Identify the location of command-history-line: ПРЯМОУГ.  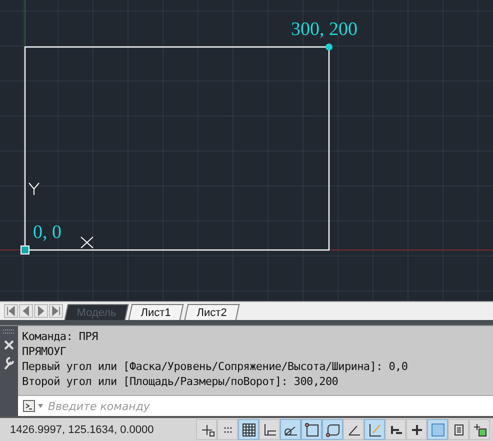
(45, 351).